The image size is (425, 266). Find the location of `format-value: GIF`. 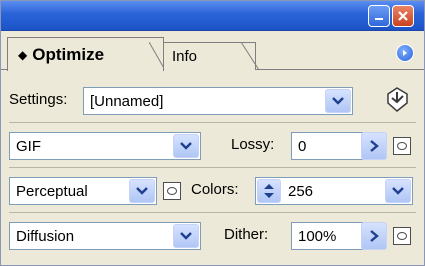

format-value: GIF is located at coordinates (28, 146).